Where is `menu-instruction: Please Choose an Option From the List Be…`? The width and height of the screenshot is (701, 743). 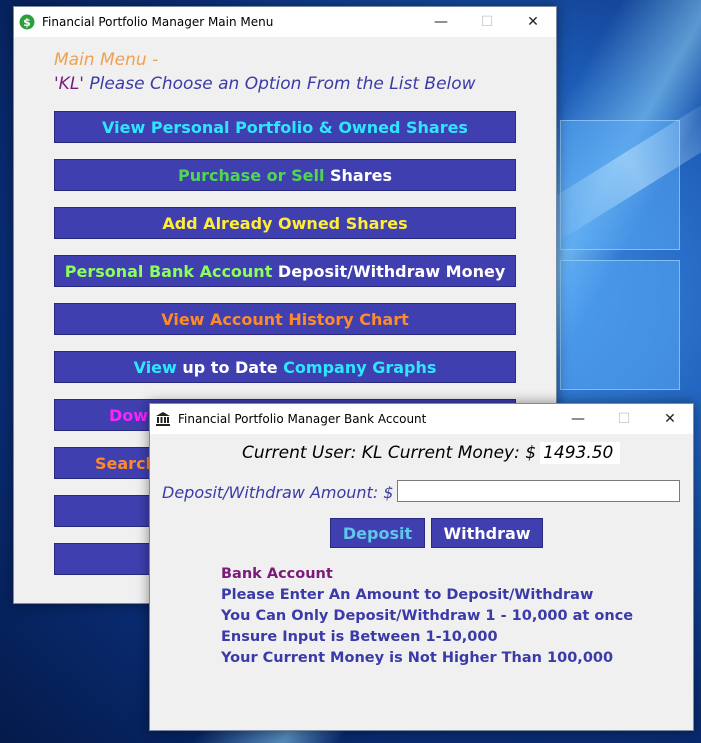 menu-instruction: Please Choose an Option From the List Be… is located at coordinates (279, 84).